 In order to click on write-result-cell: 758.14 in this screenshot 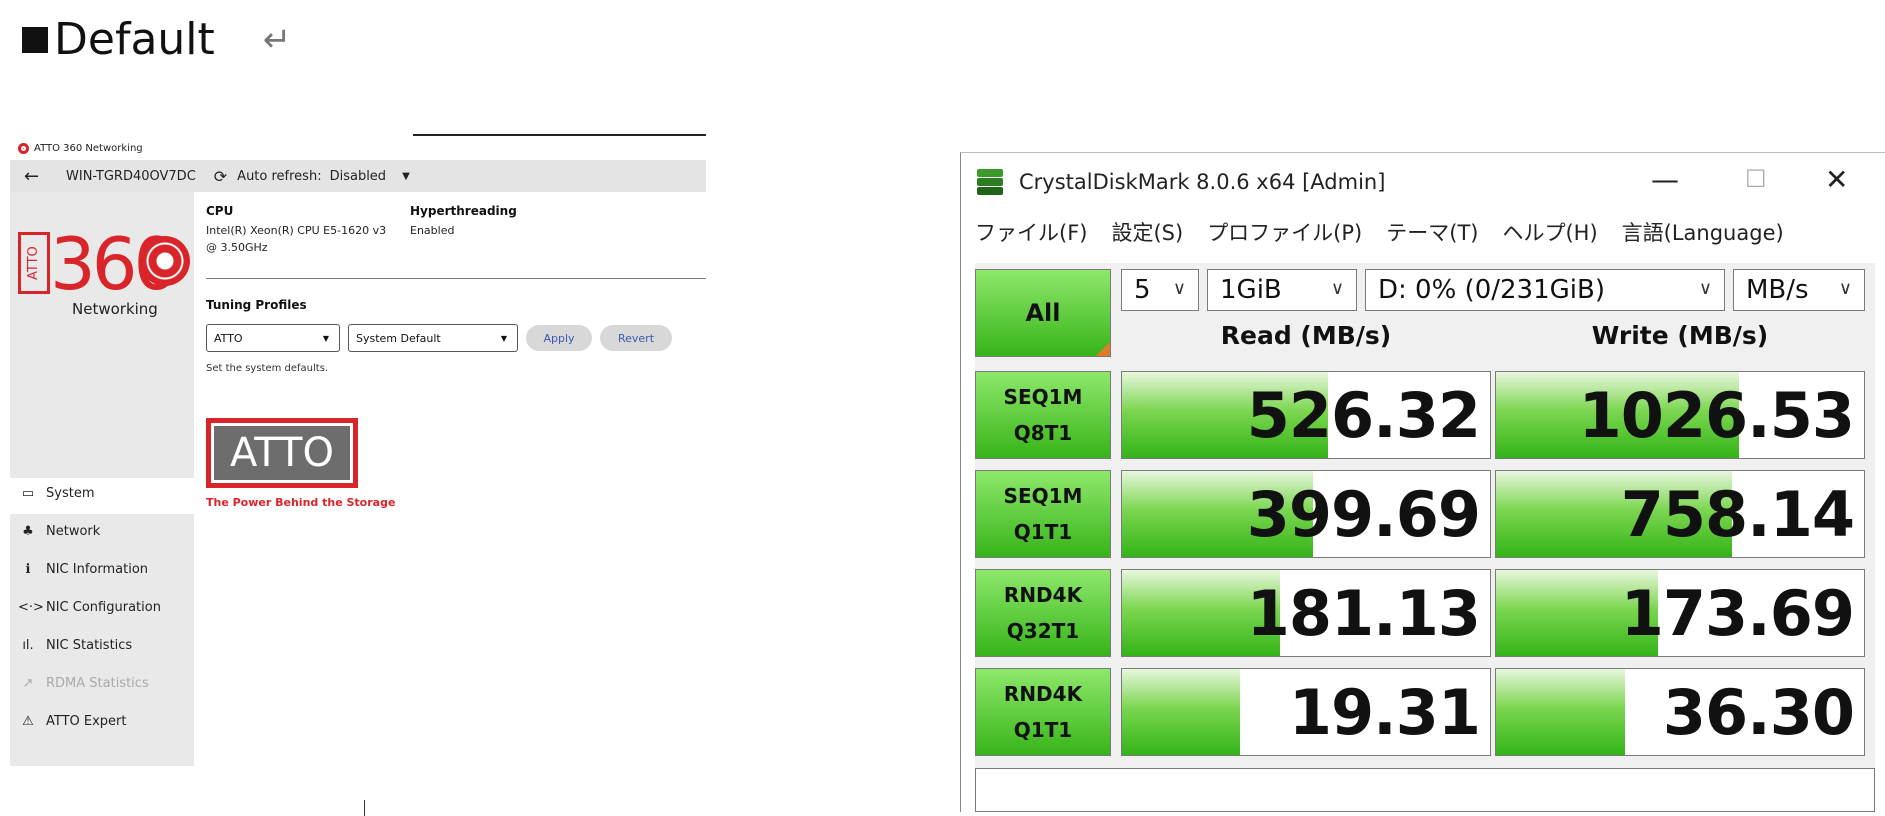, I will do `click(1680, 514)`.